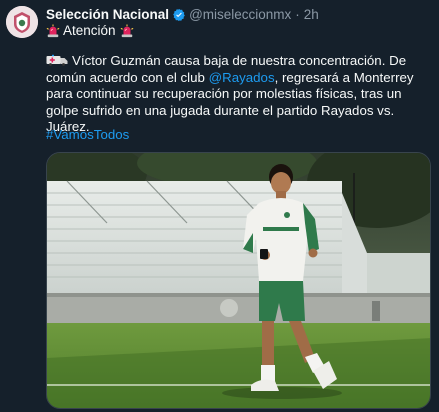  I want to click on ambulance-icon, so click(57, 60).